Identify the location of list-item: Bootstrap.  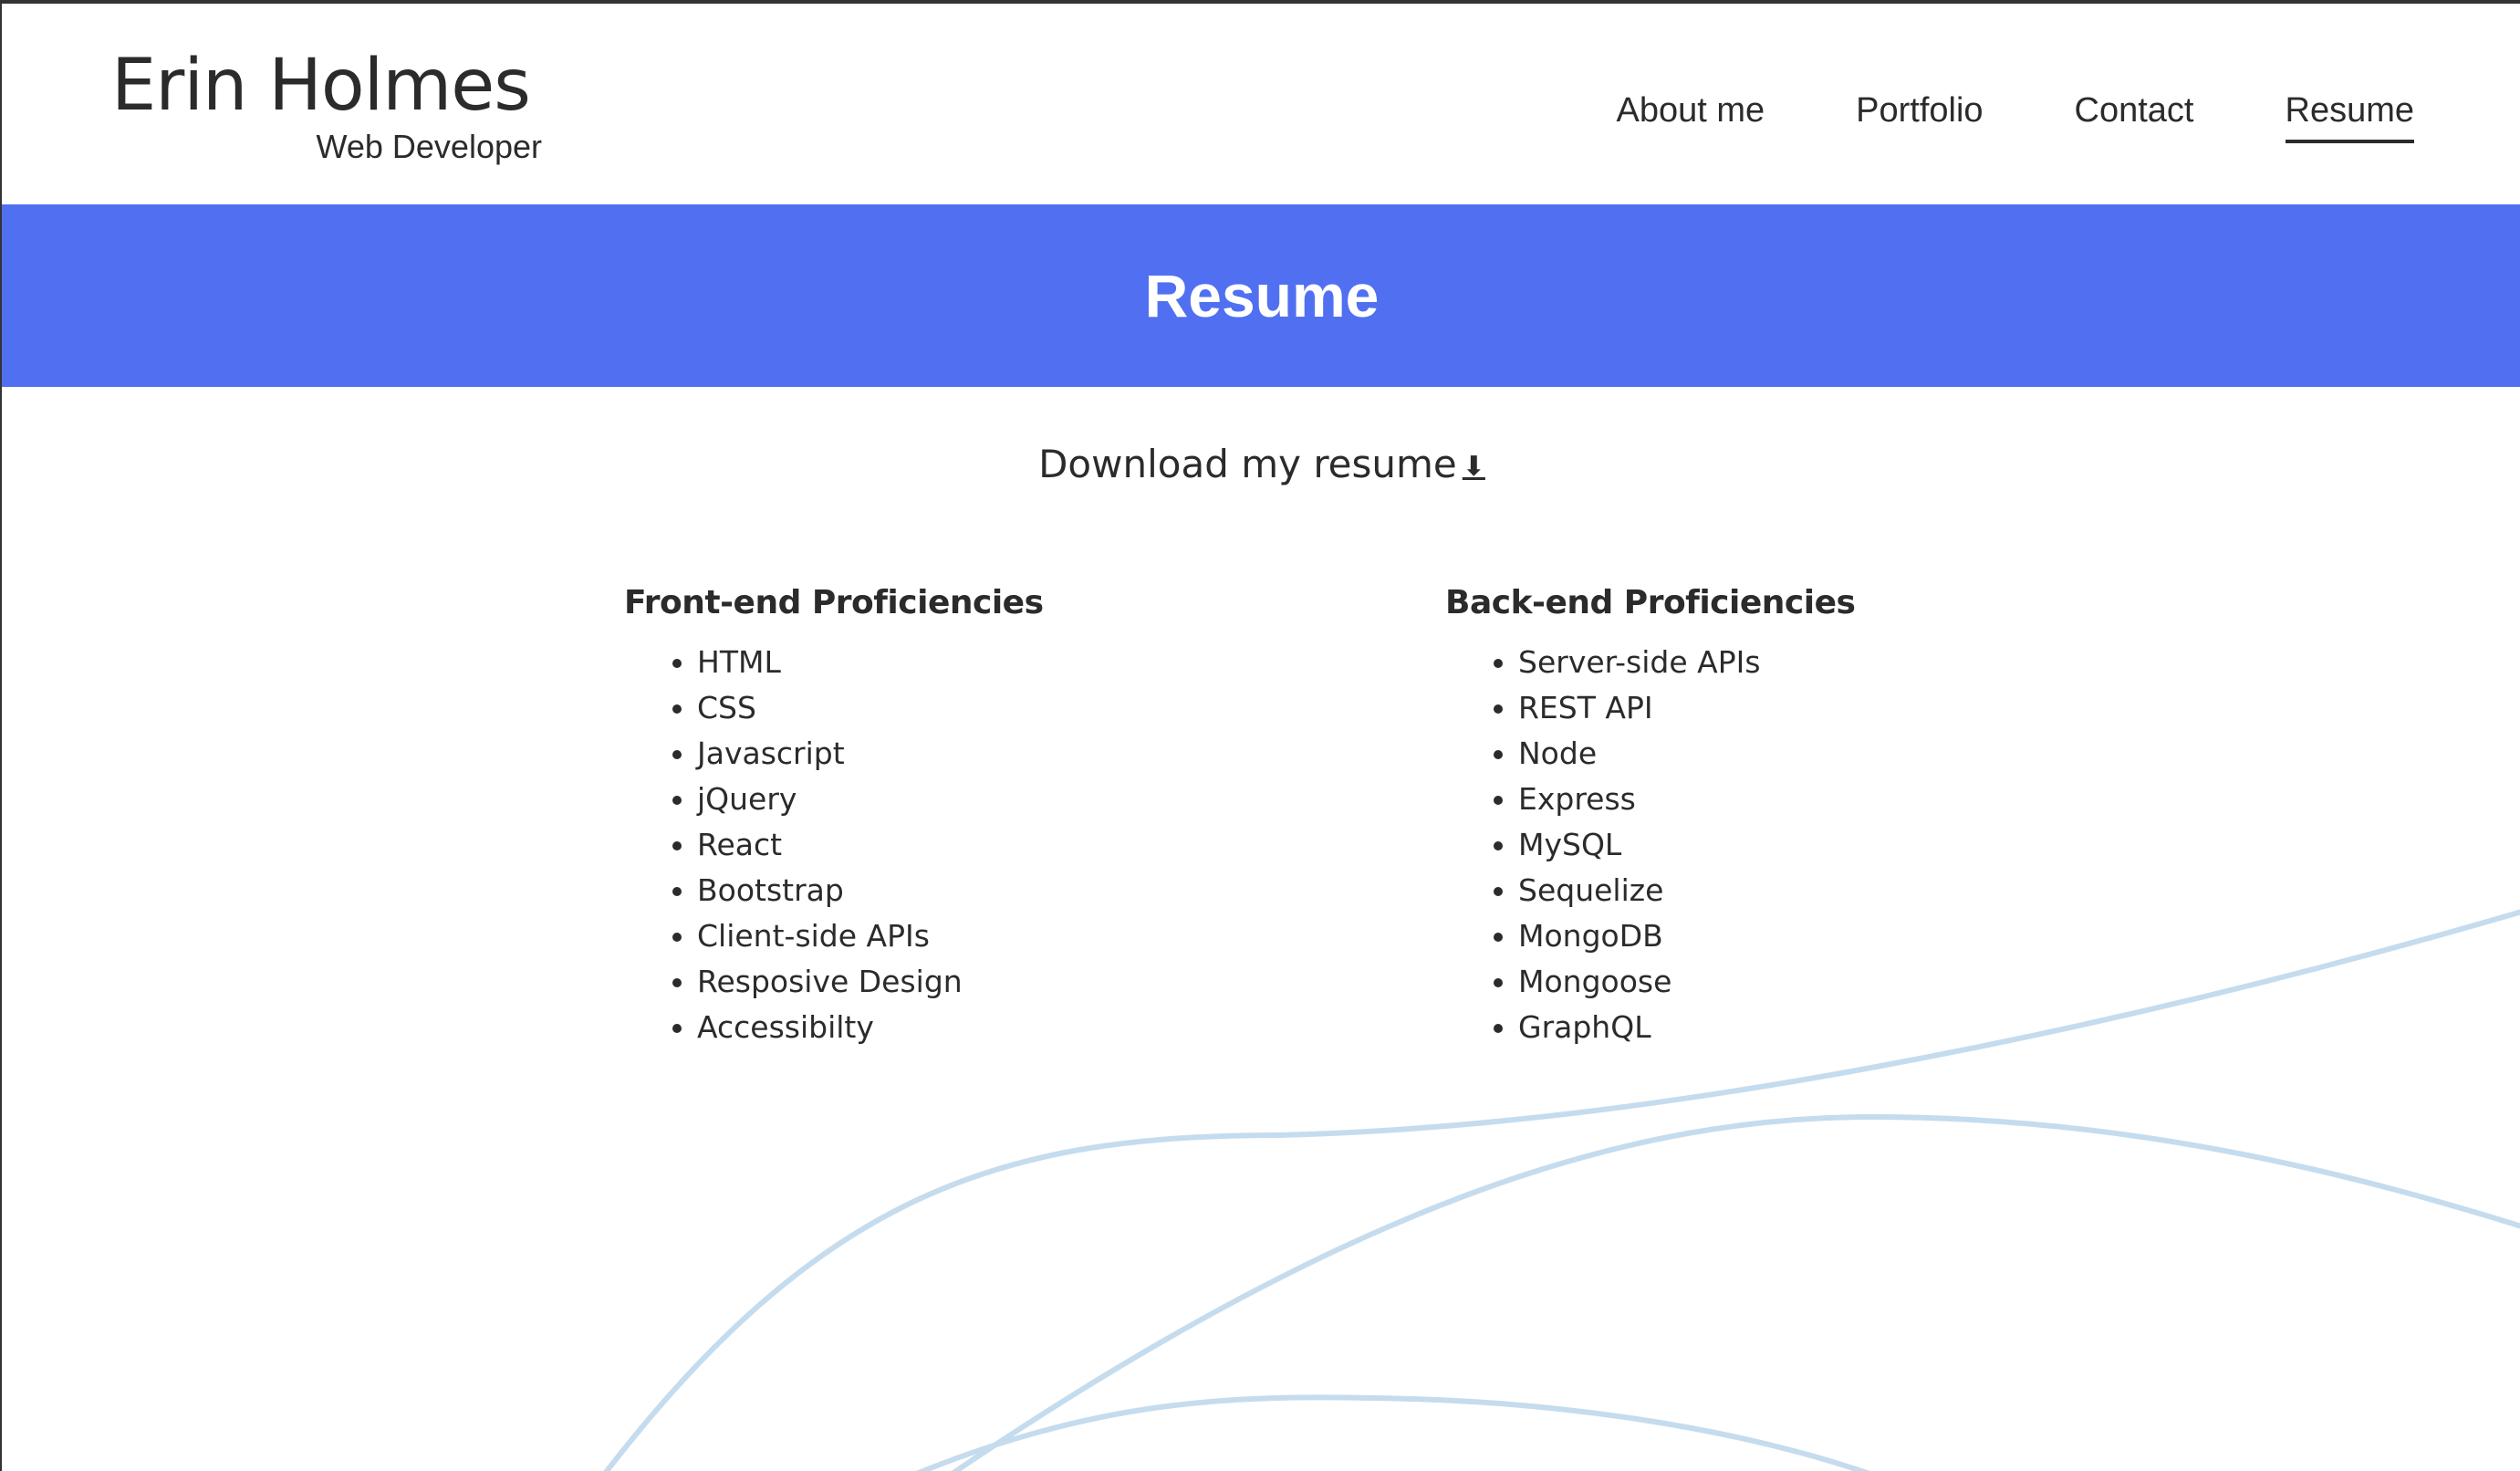
(980, 890).